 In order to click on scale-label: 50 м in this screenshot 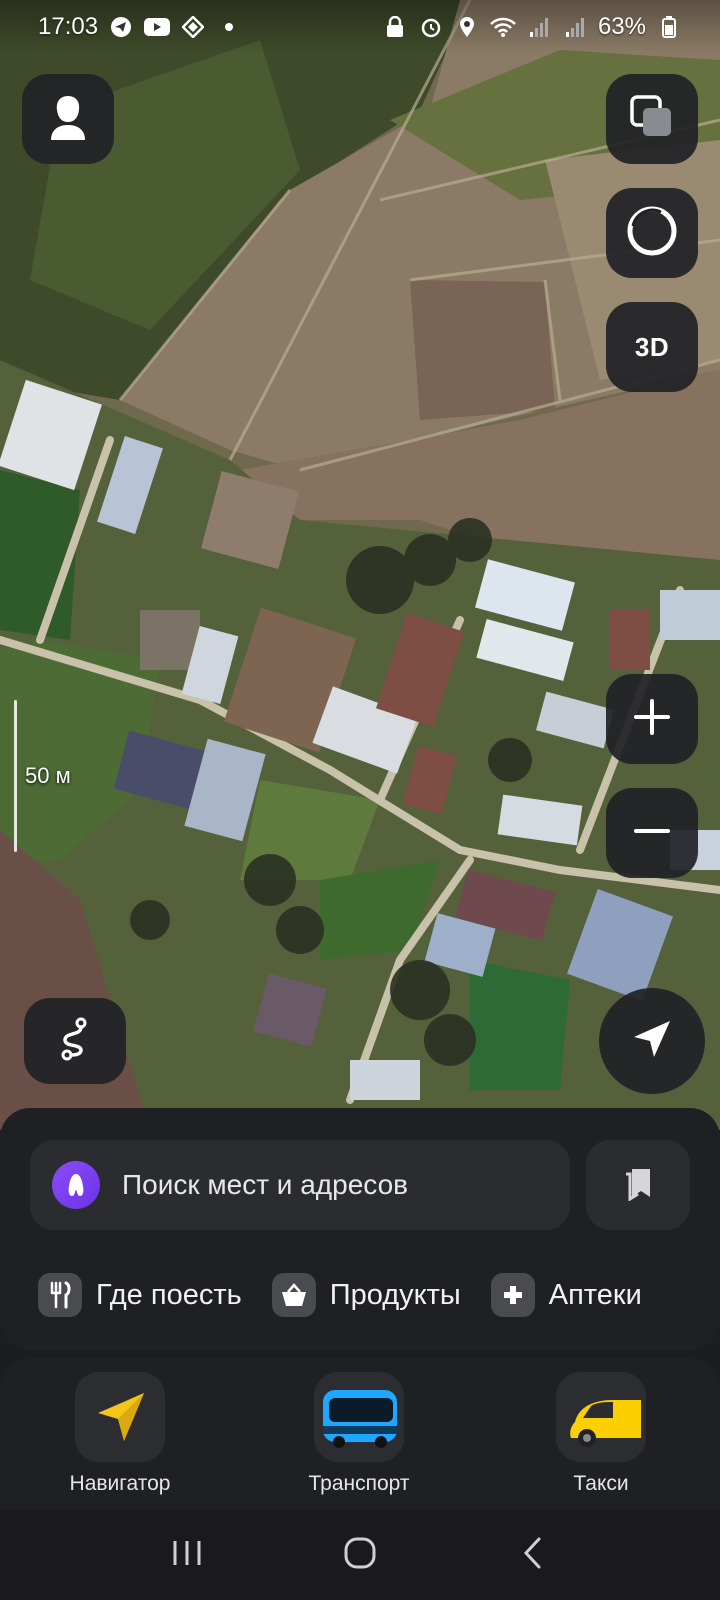, I will do `click(48, 775)`.